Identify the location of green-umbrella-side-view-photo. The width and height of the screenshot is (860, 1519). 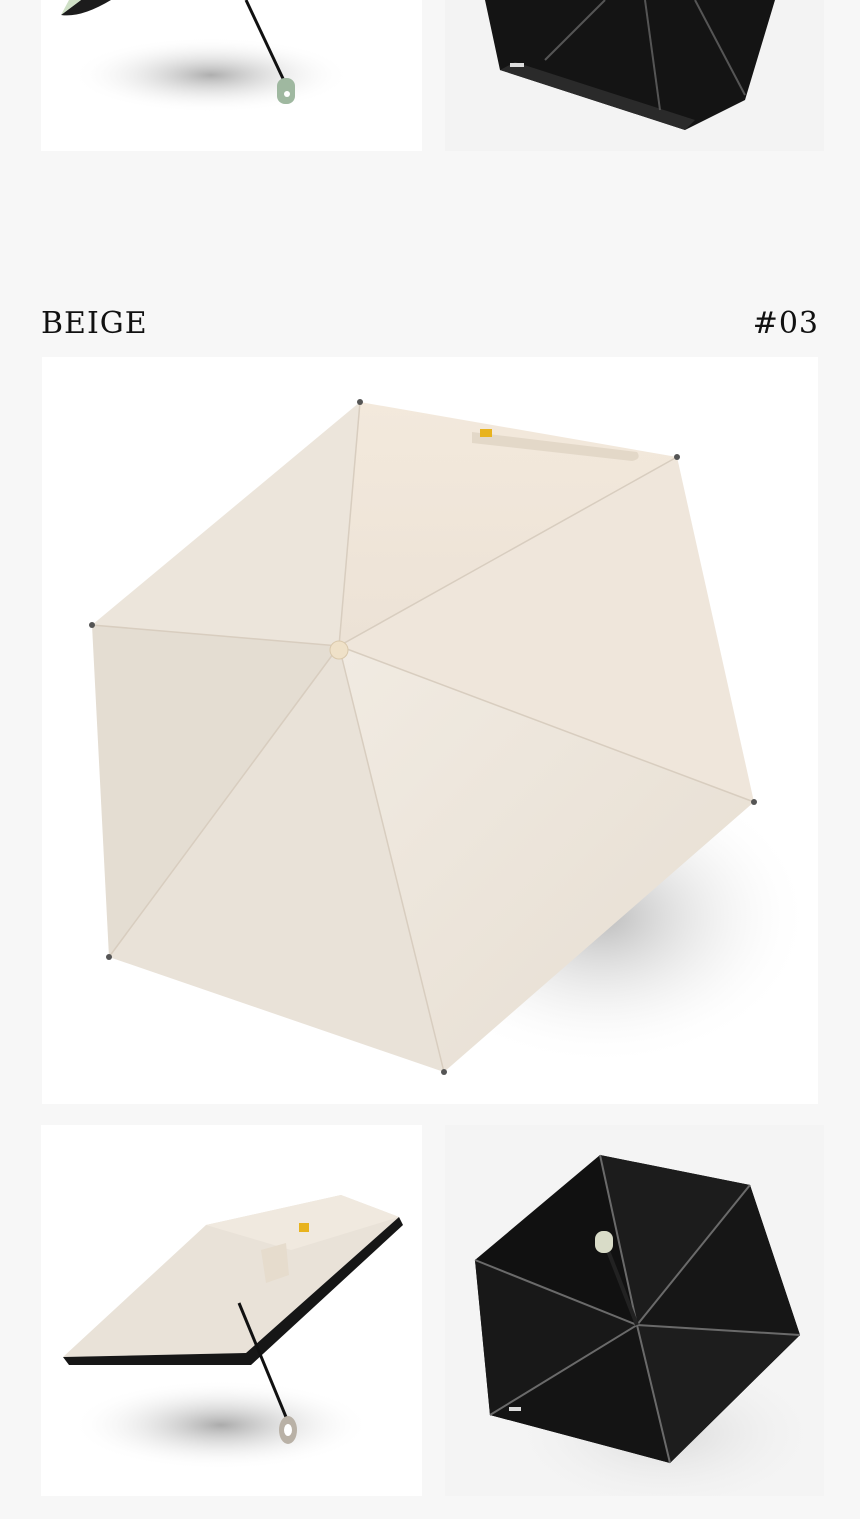
(231, 75).